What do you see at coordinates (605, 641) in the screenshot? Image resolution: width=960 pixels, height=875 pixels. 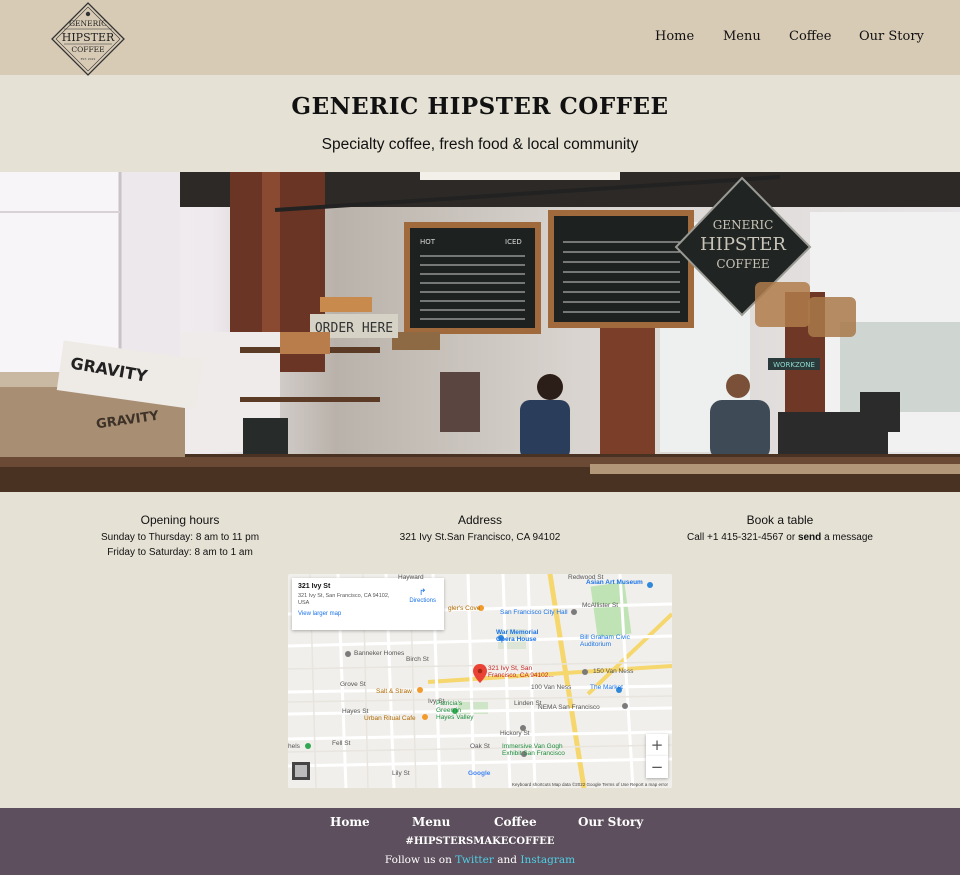 I see `map-label-bill-graham: Bill Graham Civic Auditorium` at bounding box center [605, 641].